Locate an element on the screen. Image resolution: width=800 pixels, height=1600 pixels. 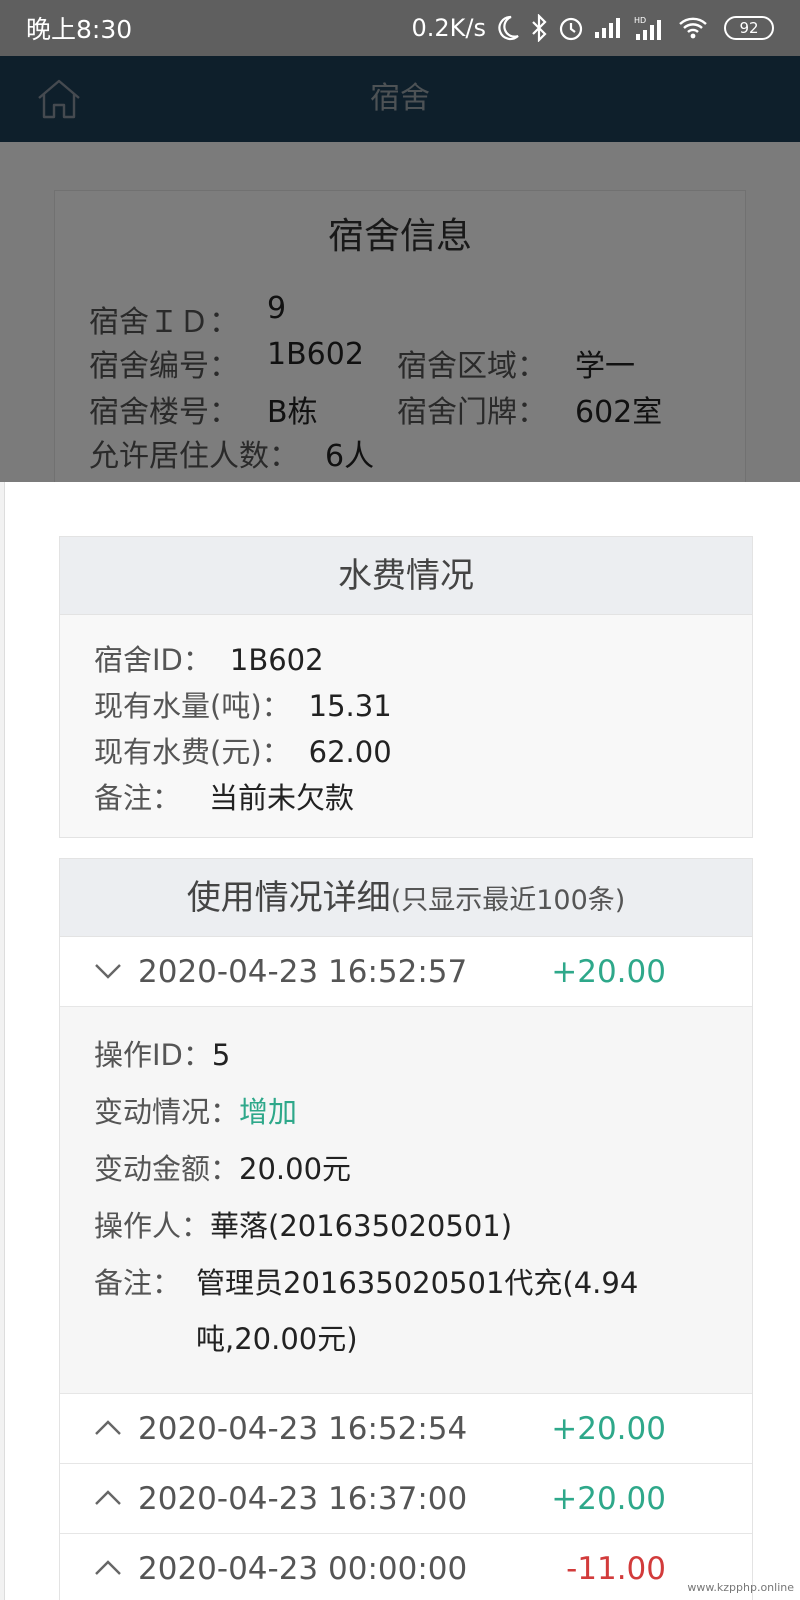
detail-operator-label: 操作人： is located at coordinates (152, 1226).